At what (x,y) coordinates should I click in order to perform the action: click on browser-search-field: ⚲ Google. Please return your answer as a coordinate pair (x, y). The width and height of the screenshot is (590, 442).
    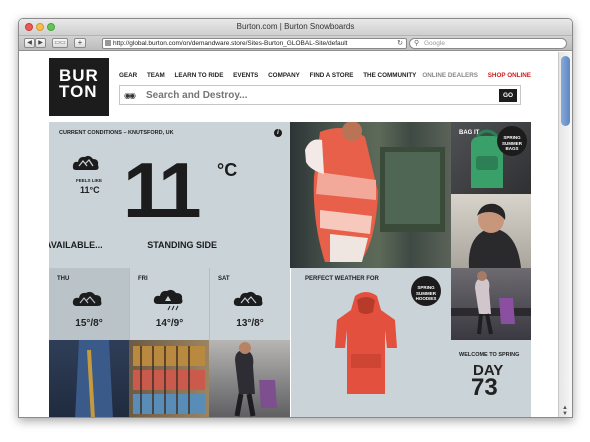
    Looking at the image, I should click on (488, 43).